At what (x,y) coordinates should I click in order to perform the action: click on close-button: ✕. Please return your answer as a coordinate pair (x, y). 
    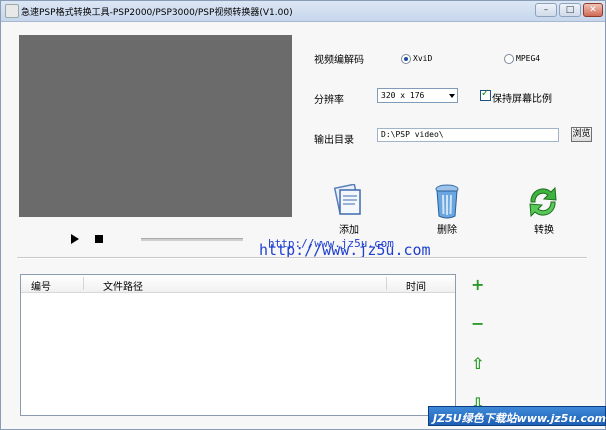
    Looking at the image, I should click on (593, 10).